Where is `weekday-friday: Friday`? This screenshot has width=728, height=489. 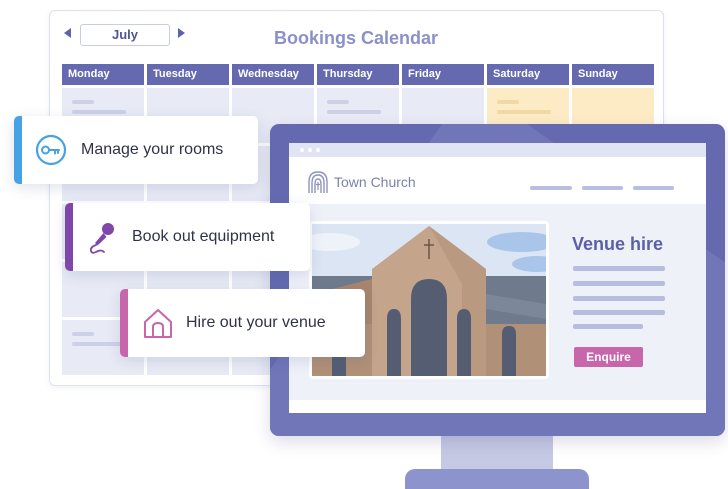 weekday-friday: Friday is located at coordinates (443, 74).